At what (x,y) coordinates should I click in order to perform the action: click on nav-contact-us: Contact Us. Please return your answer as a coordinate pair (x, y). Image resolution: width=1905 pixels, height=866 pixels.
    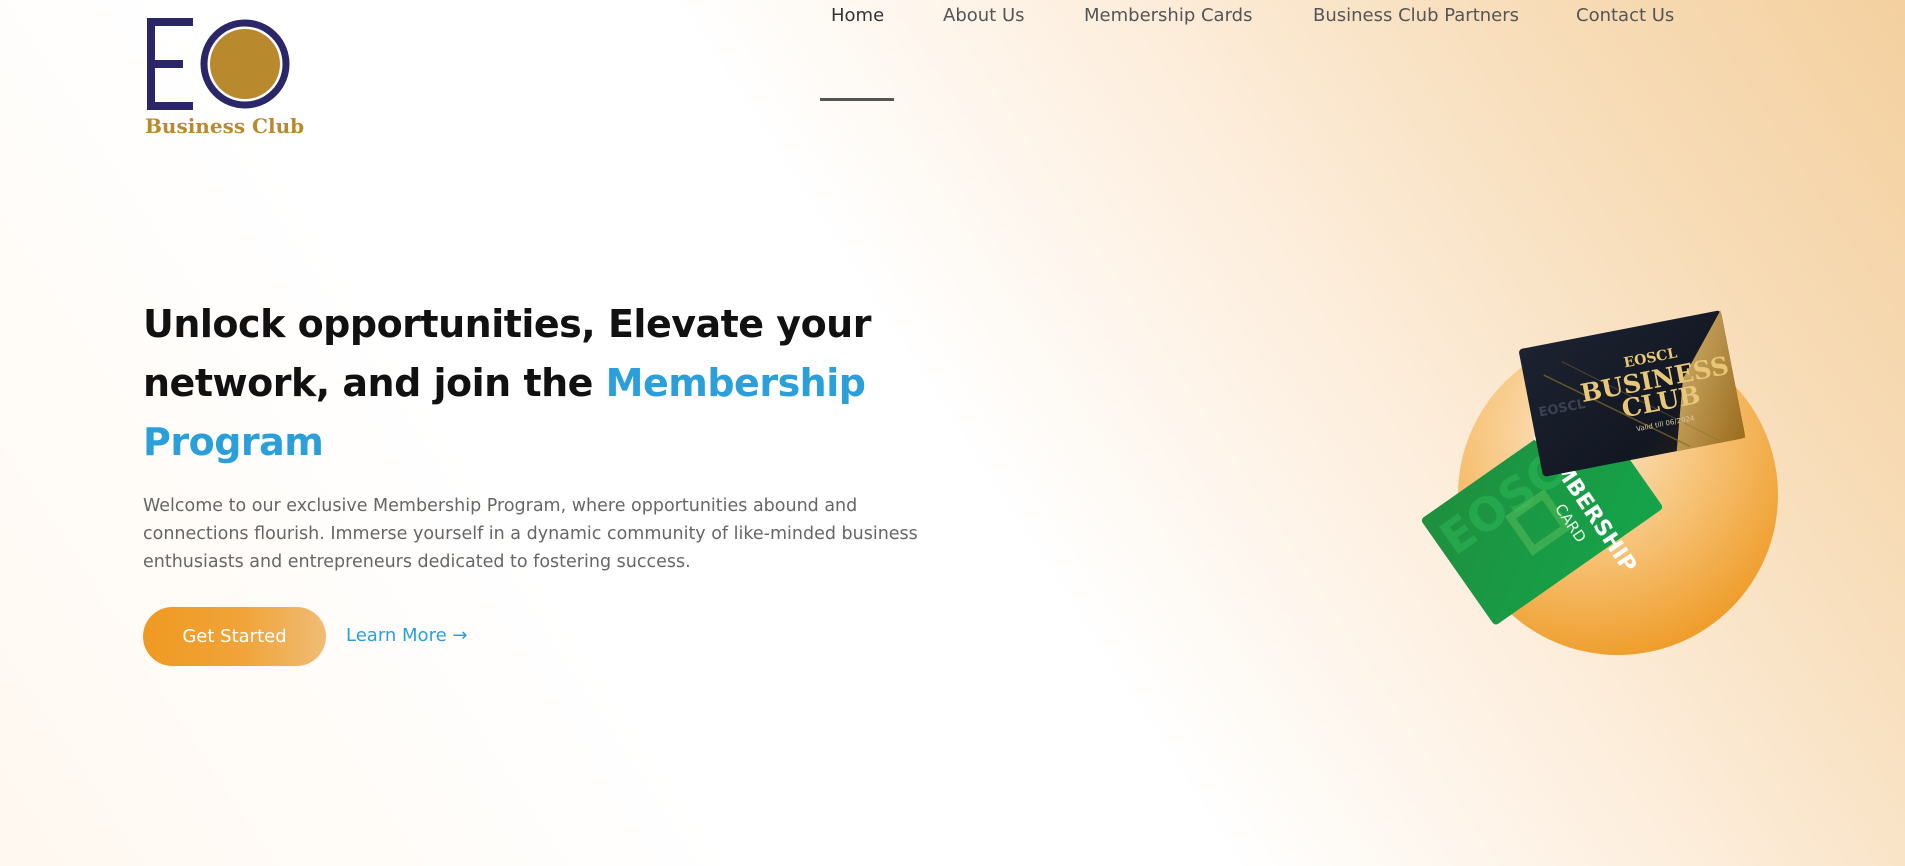
    Looking at the image, I should click on (1625, 21).